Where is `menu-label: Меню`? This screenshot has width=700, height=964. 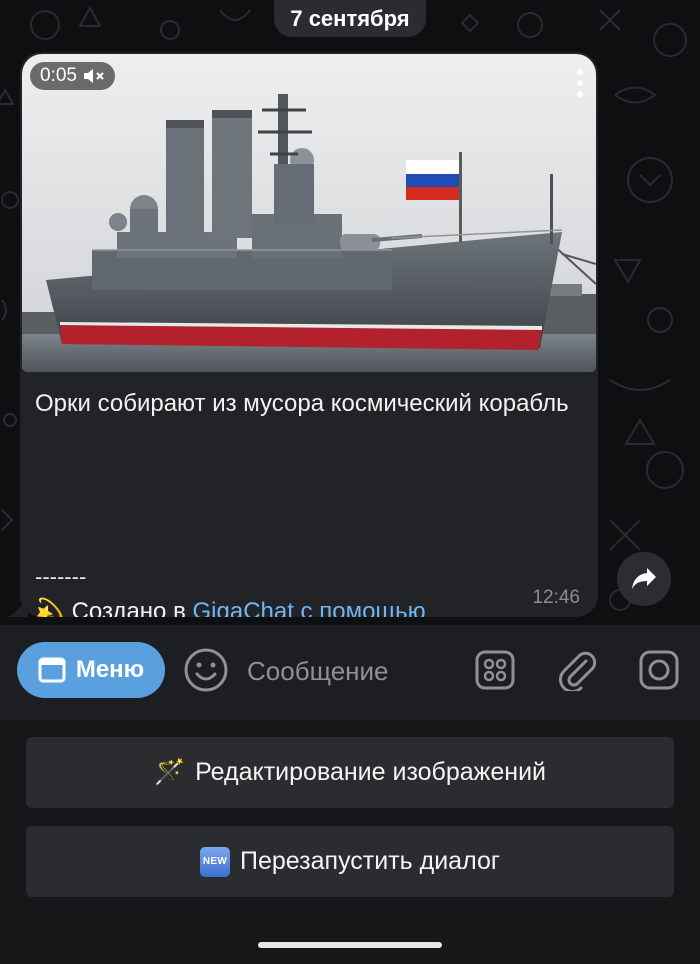
menu-label: Меню is located at coordinates (110, 669).